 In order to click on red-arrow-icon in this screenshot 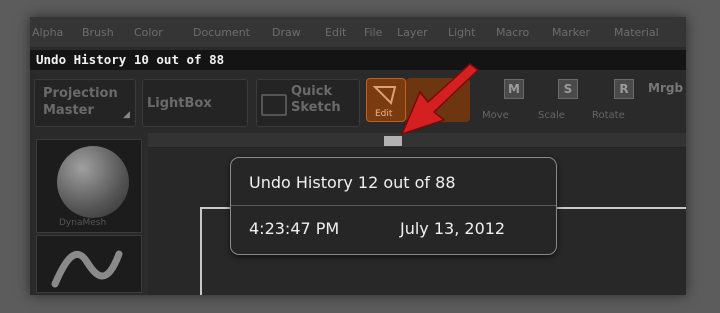, I will do `click(440, 99)`.